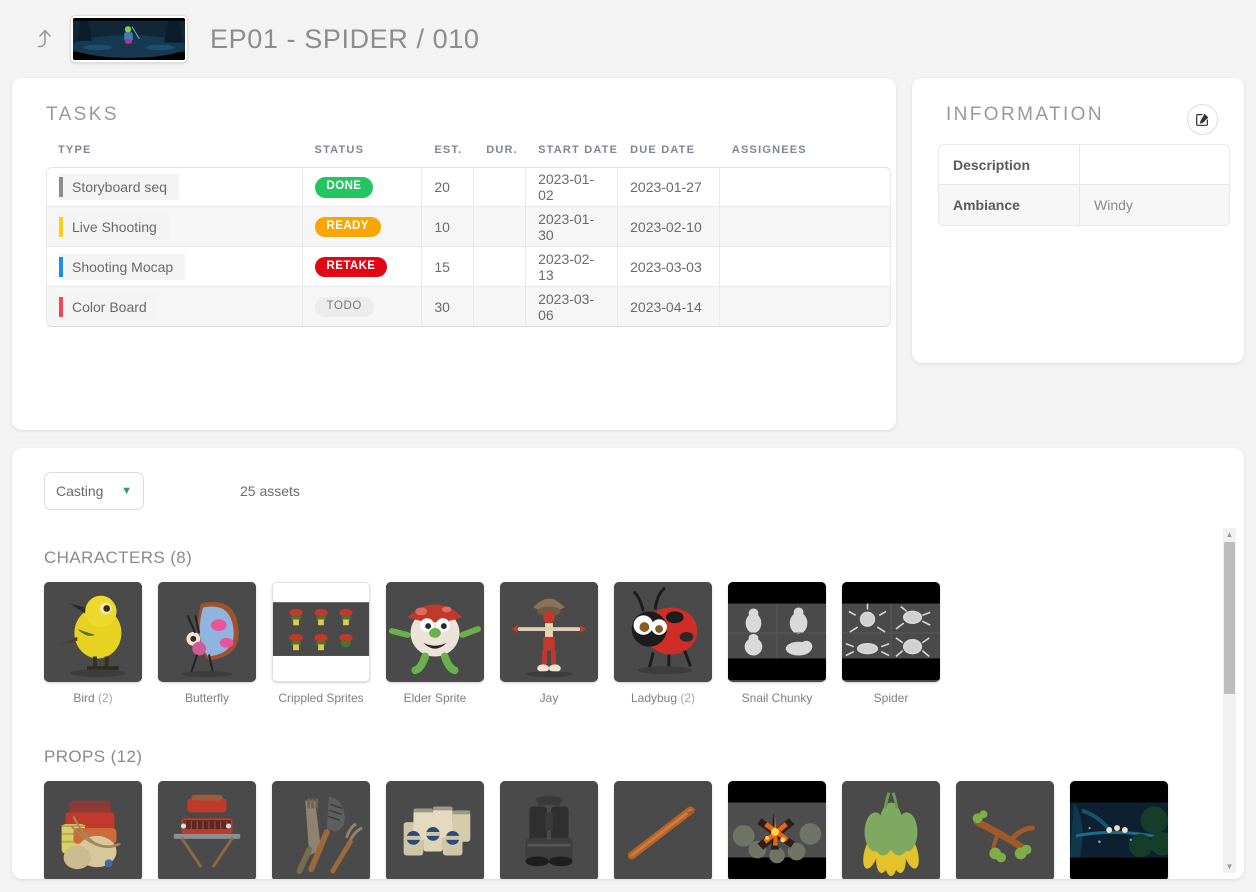  I want to click on task-type-cell: Shooting Mocap, so click(174, 267).